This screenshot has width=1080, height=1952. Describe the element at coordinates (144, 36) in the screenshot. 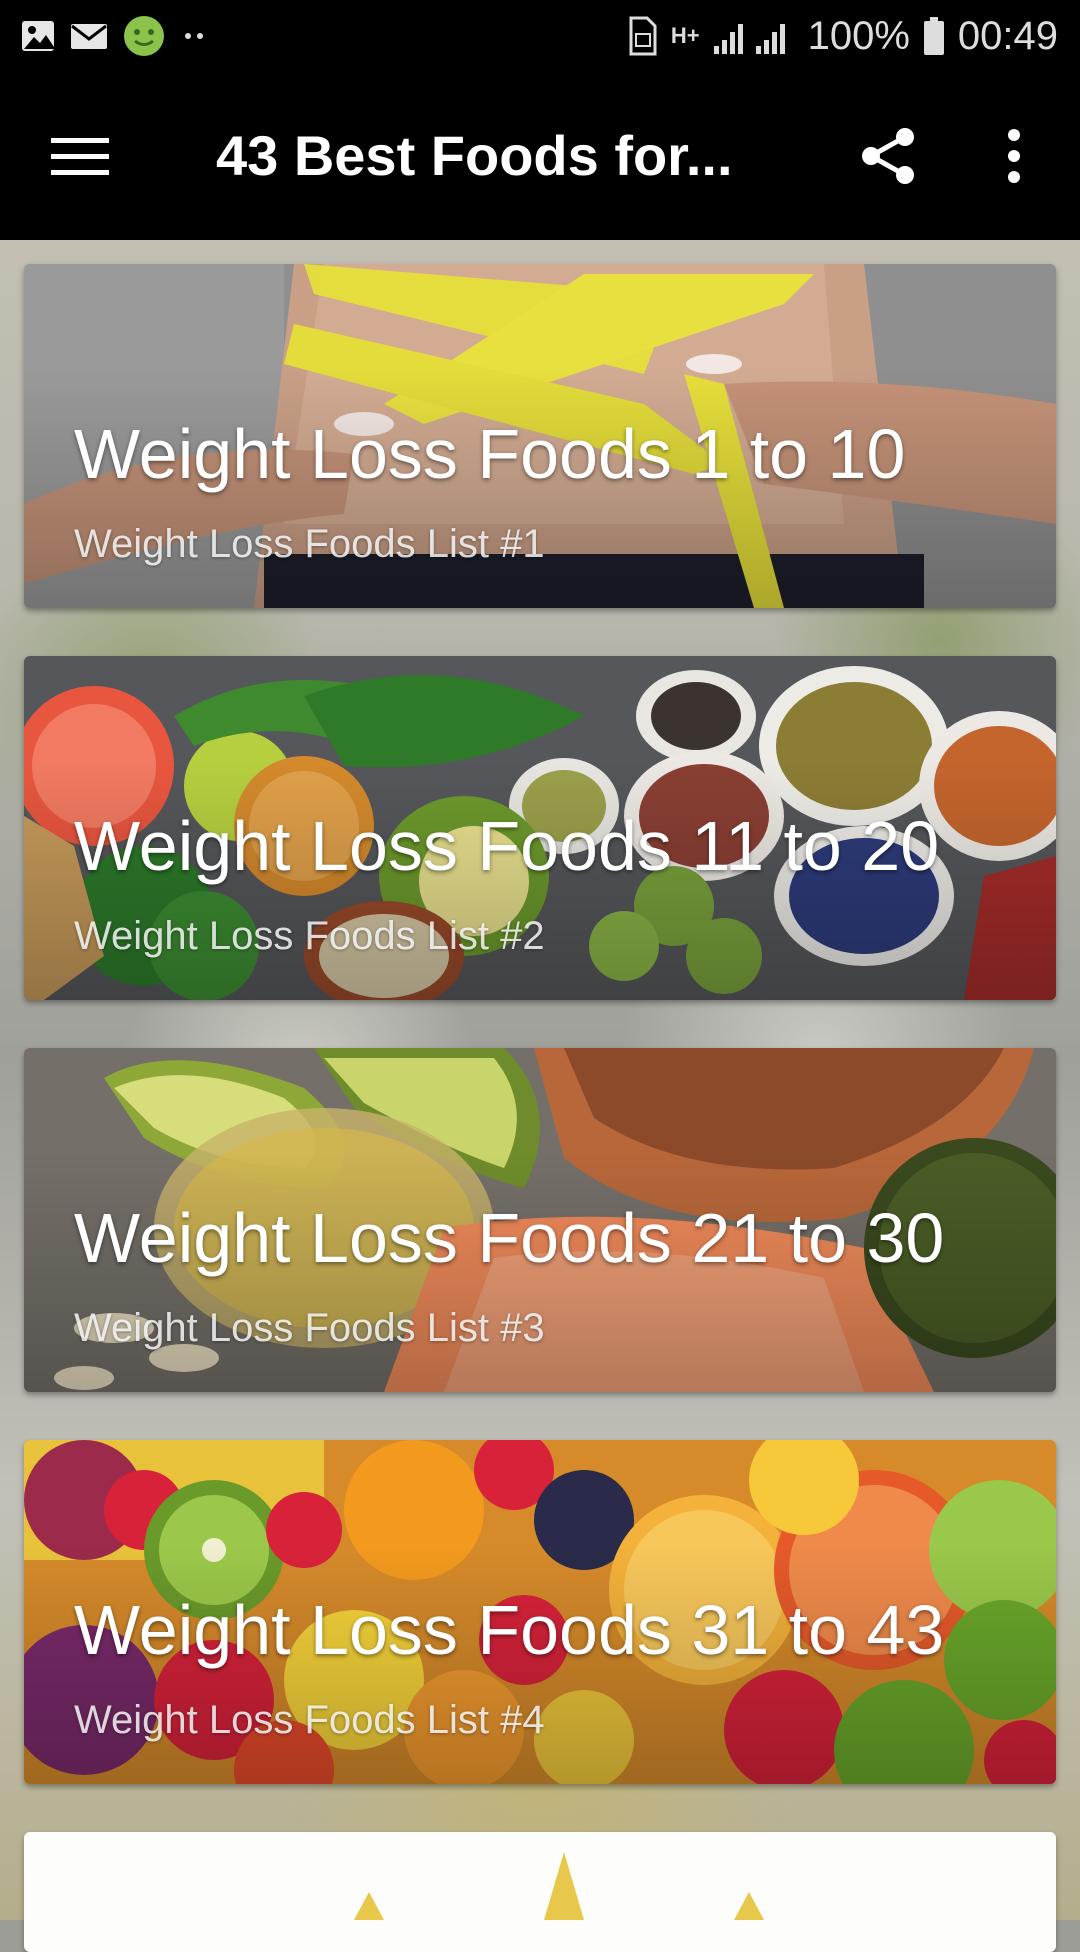

I see `smiley-icon` at that location.